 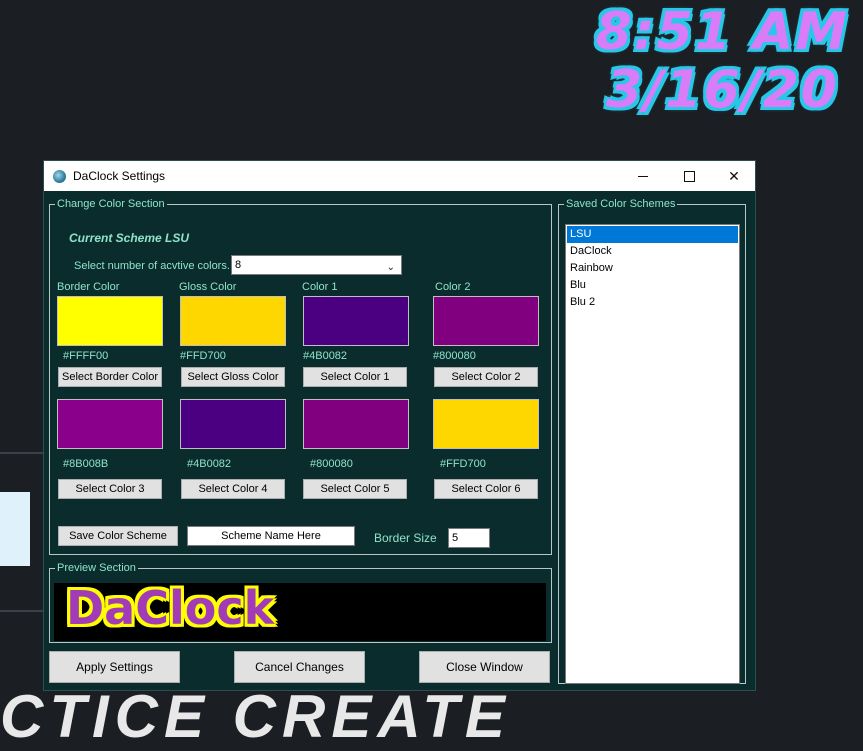 What do you see at coordinates (129, 238) in the screenshot?
I see `current-scheme-label: Current Scheme LSU` at bounding box center [129, 238].